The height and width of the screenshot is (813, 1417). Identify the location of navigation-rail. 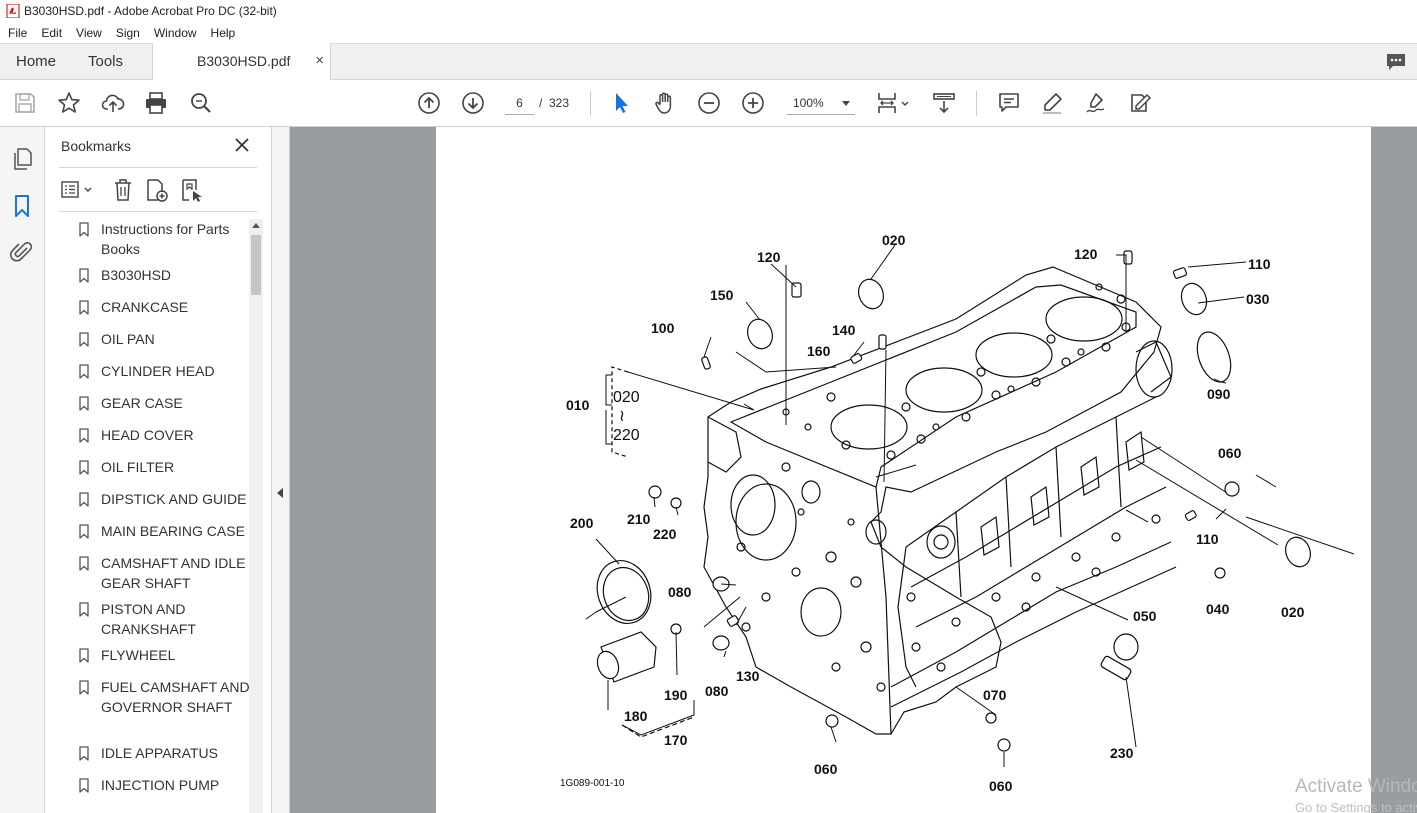
(22, 470).